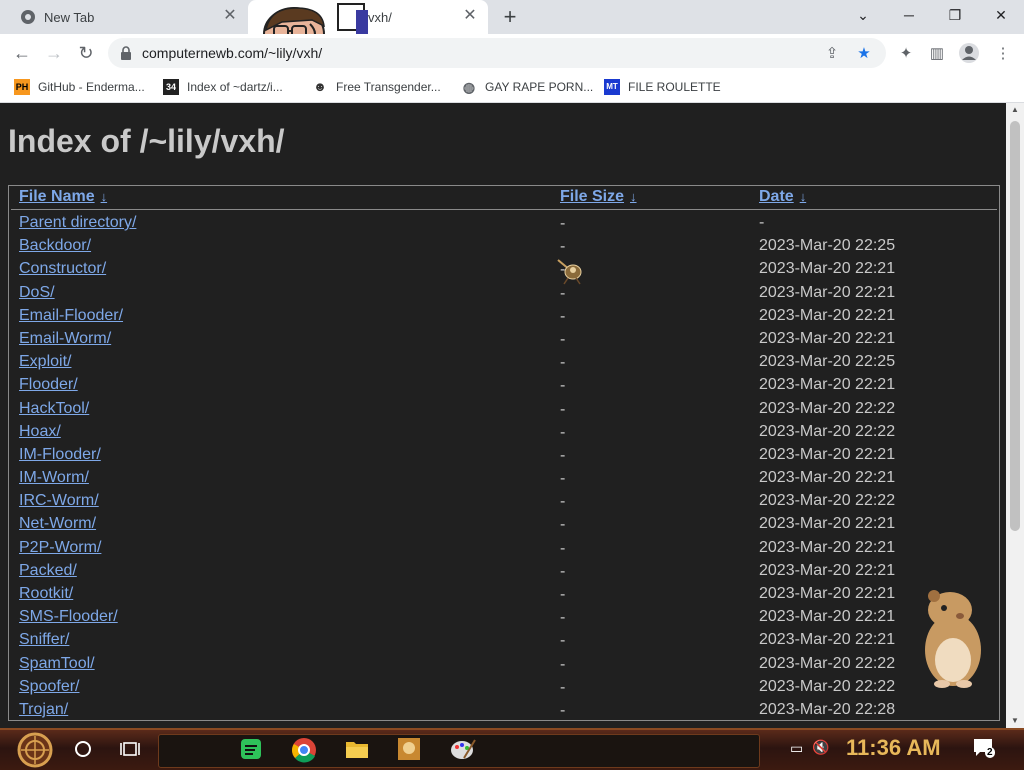 This screenshot has width=1024, height=770. I want to click on file-link: SMS-Flooder/, so click(68, 617).